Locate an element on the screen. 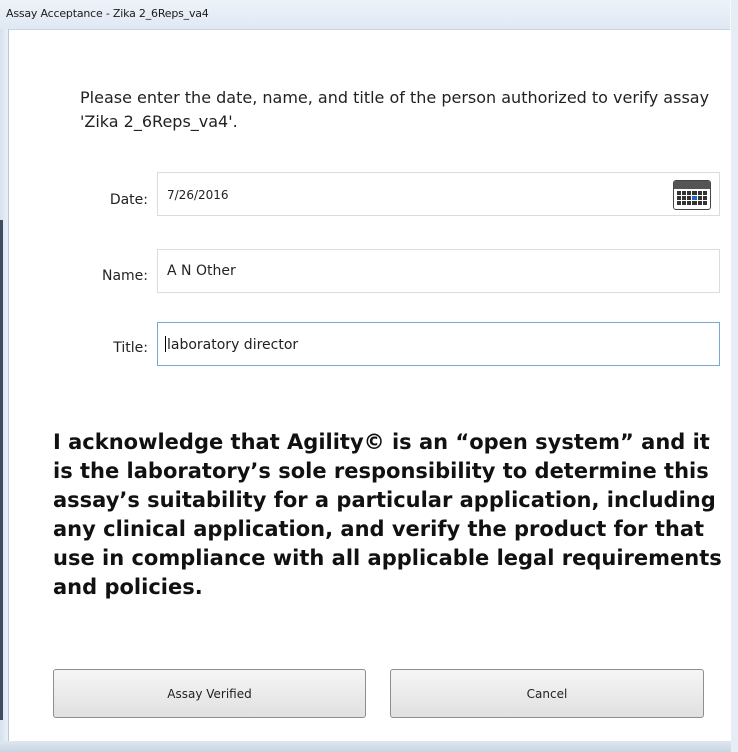 The image size is (738, 752). date-field: 7/26/2016 is located at coordinates (438, 194).